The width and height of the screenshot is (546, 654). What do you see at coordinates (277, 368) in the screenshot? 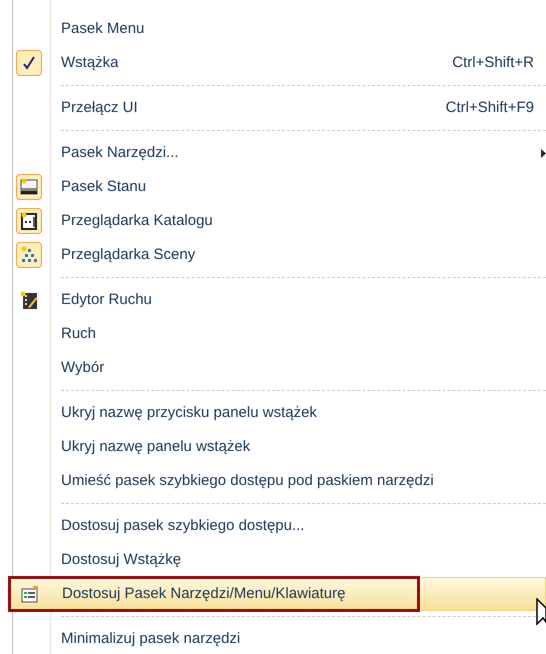
I see `menu-item: Wybór` at bounding box center [277, 368].